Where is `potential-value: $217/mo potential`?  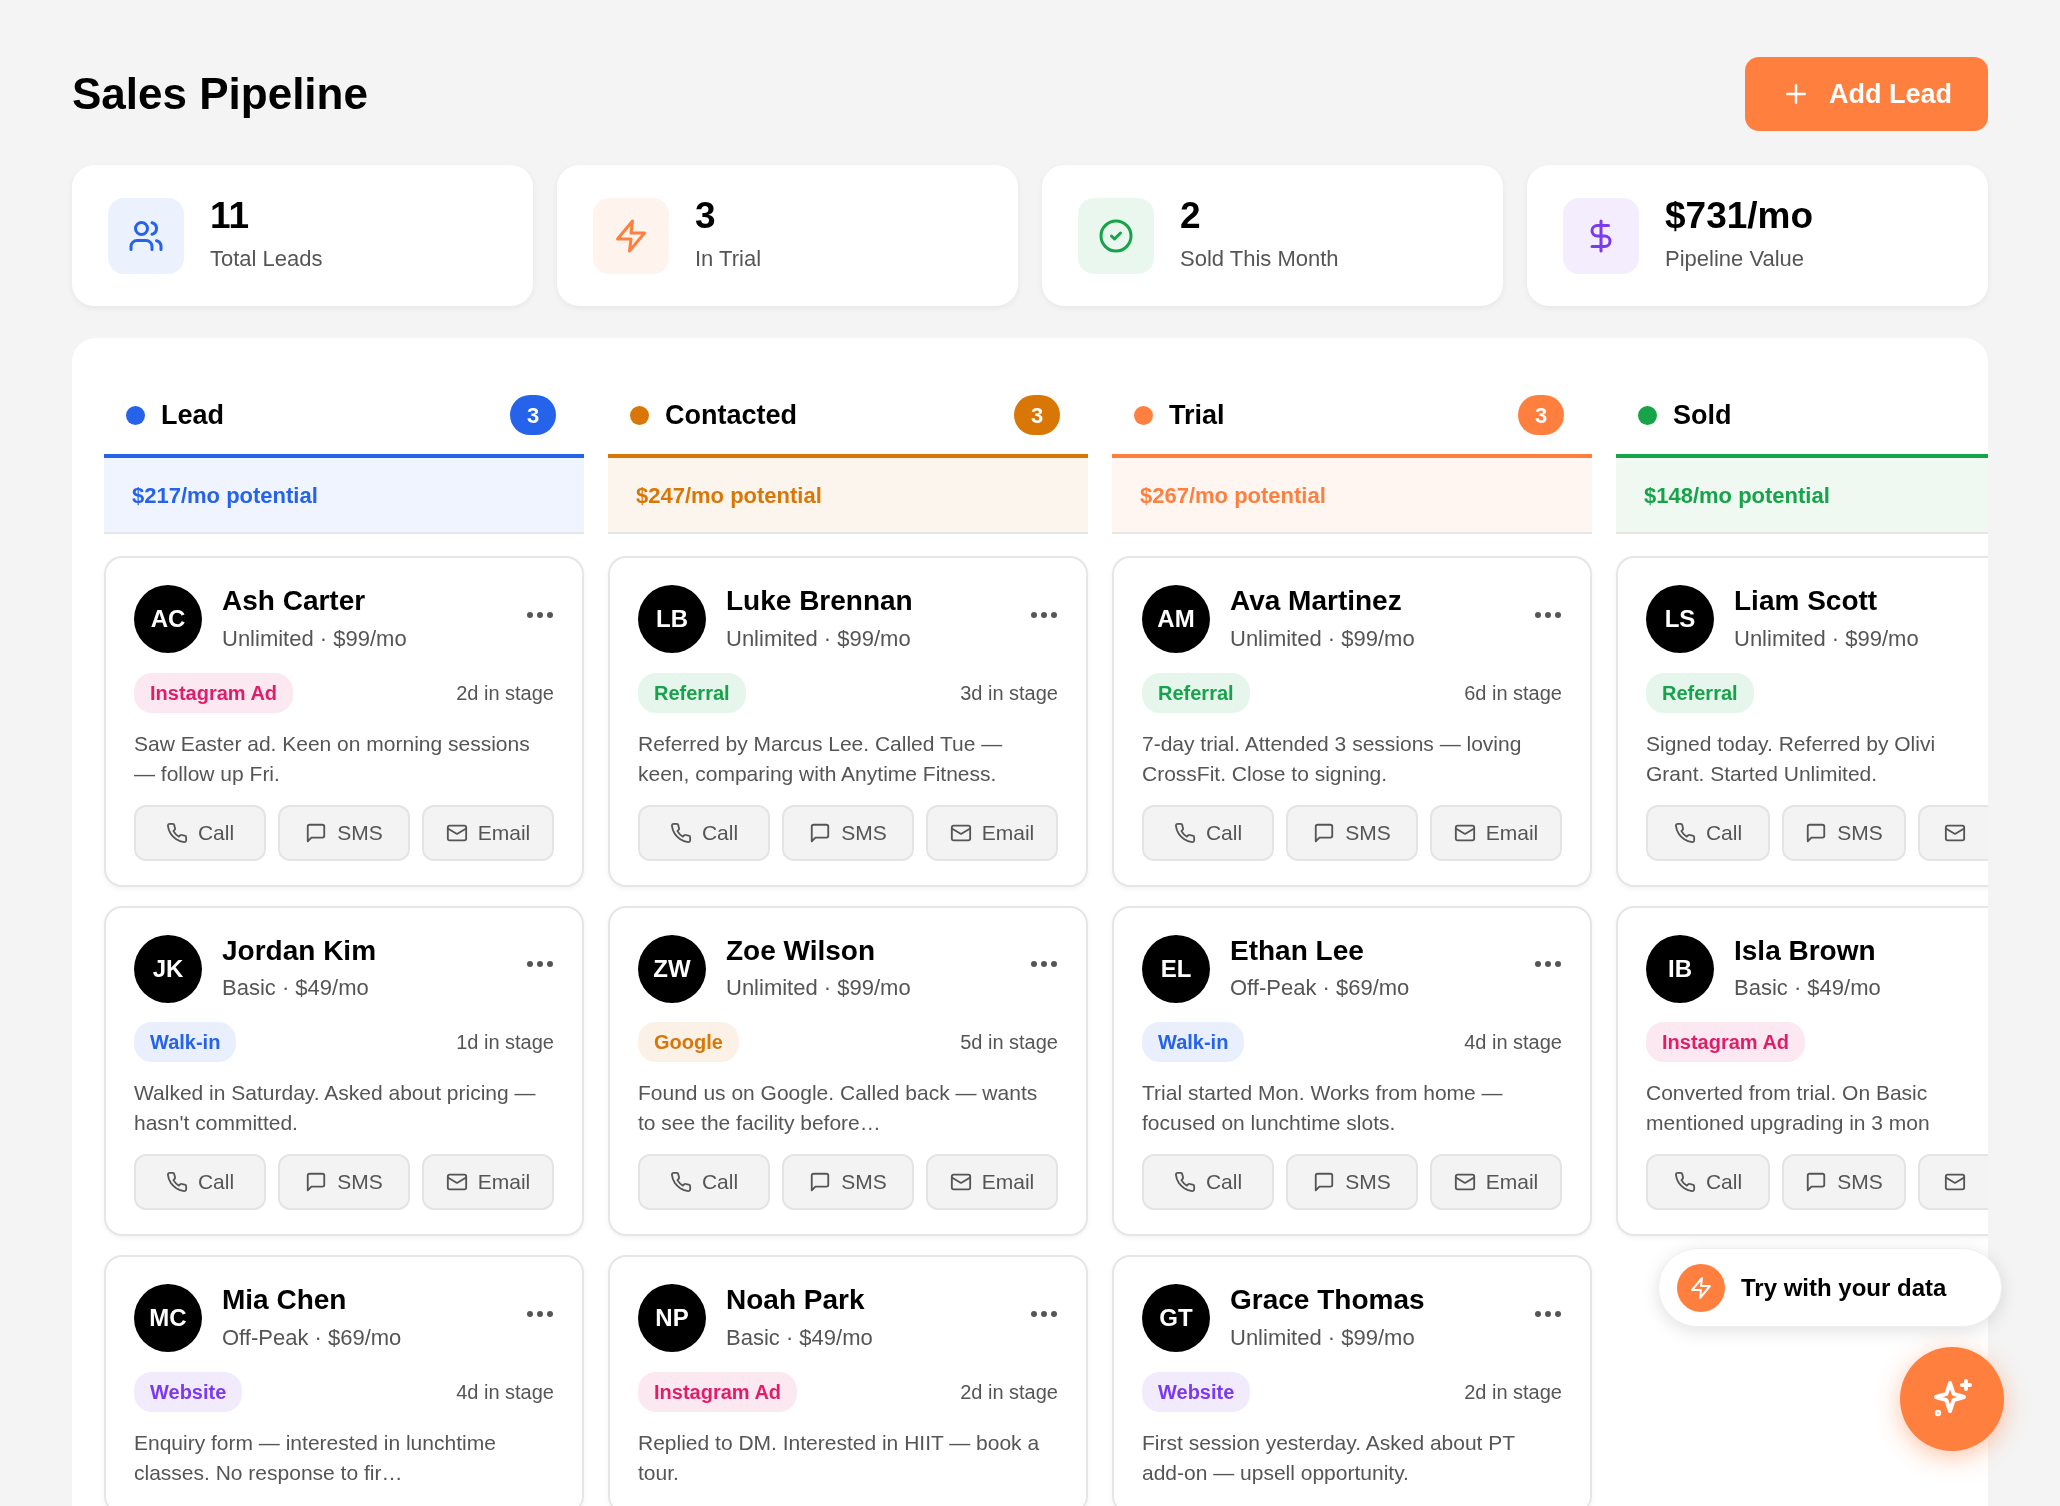 potential-value: $217/mo potential is located at coordinates (344, 496).